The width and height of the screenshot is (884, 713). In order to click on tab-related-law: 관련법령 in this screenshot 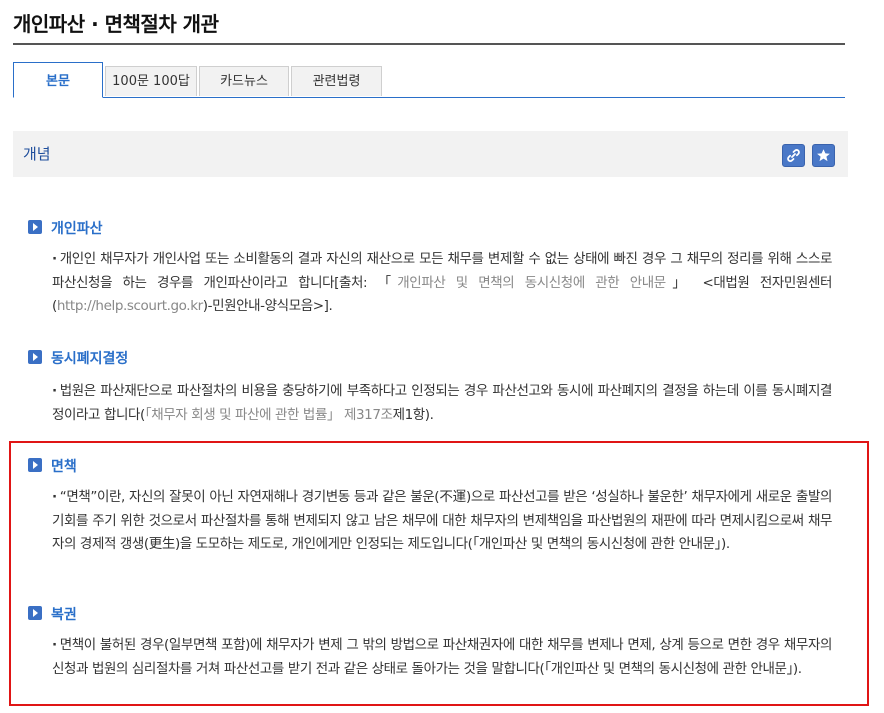, I will do `click(336, 81)`.